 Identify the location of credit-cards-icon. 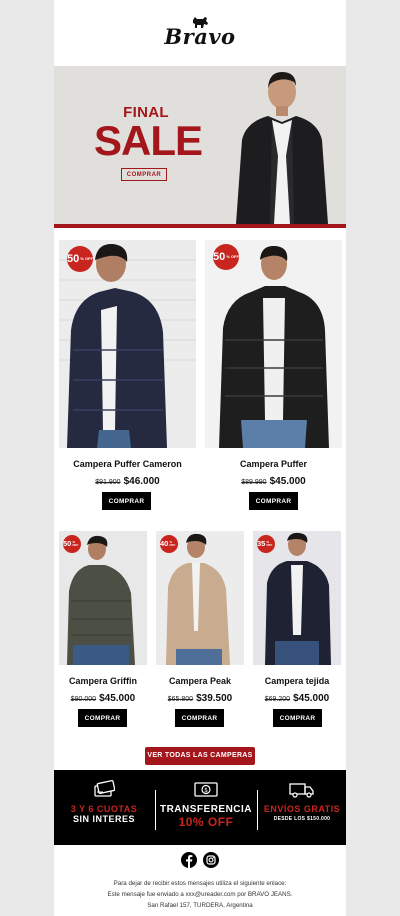
(104, 788).